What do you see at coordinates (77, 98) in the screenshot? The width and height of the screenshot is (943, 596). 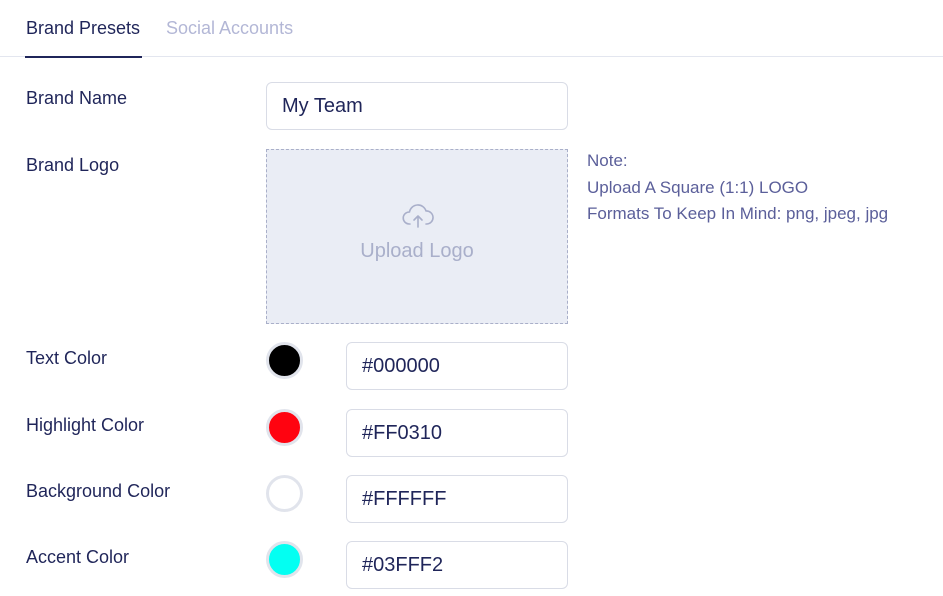 I see `brand-name-label: Brand Name` at bounding box center [77, 98].